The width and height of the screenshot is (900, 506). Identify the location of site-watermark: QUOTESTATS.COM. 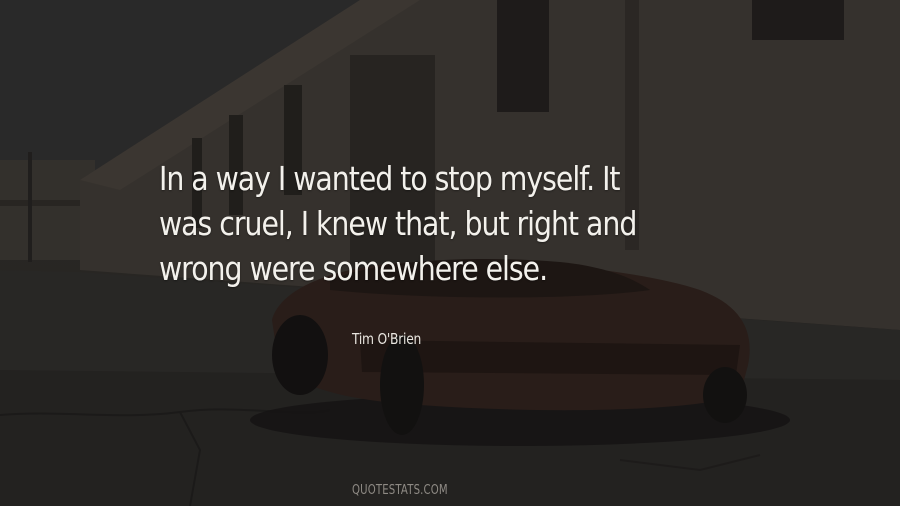
(400, 490).